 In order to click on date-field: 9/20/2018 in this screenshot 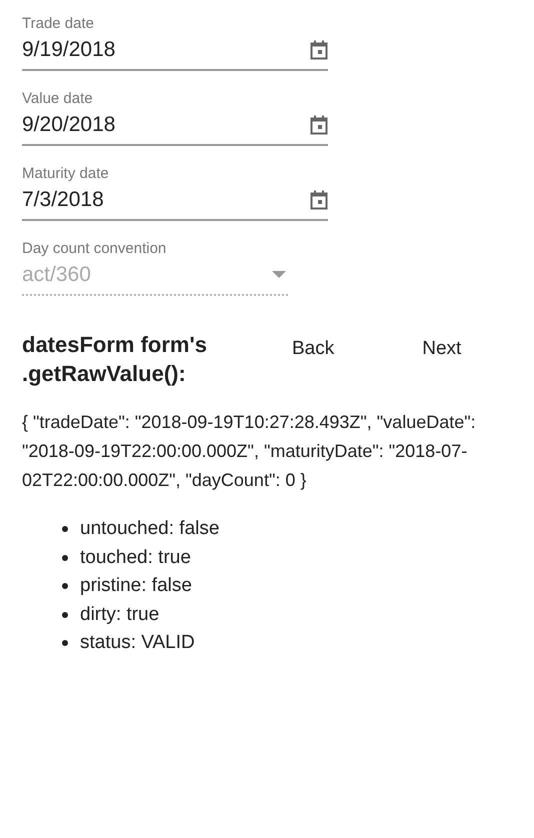, I will do `click(175, 127)`.